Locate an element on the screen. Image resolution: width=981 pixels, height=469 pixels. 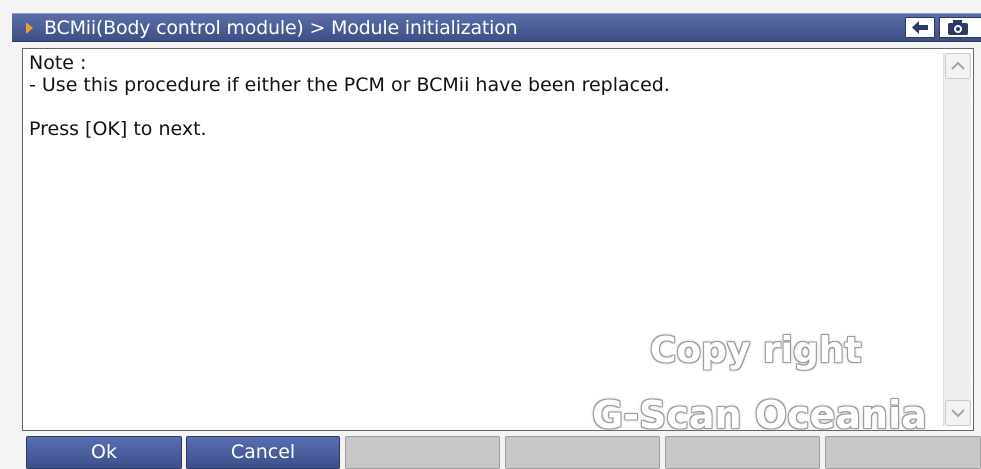
note-heading: Note : is located at coordinates (58, 63).